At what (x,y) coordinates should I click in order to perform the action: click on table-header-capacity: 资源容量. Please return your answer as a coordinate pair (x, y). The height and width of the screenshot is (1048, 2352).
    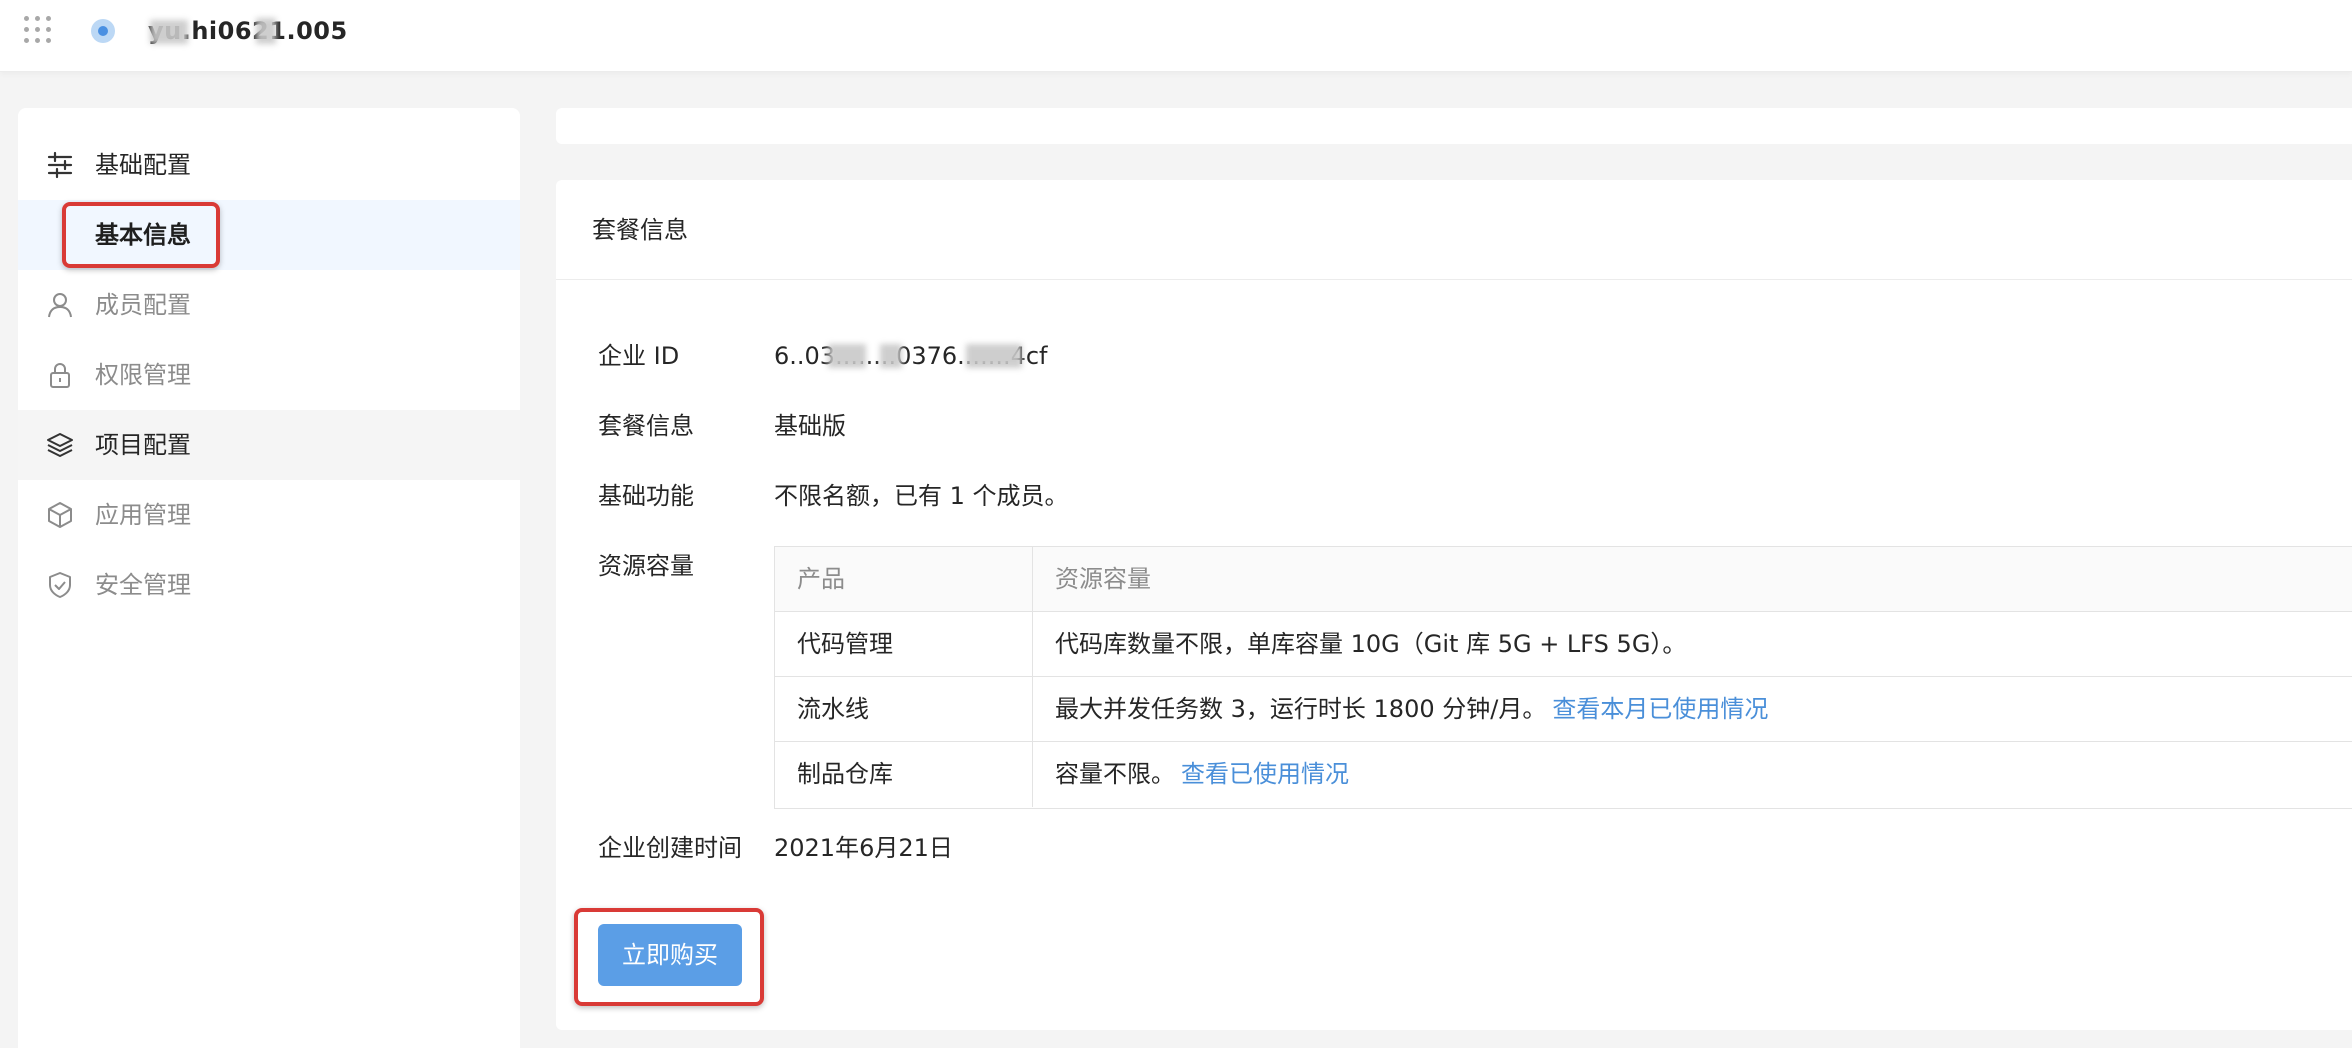
    Looking at the image, I should click on (1103, 579).